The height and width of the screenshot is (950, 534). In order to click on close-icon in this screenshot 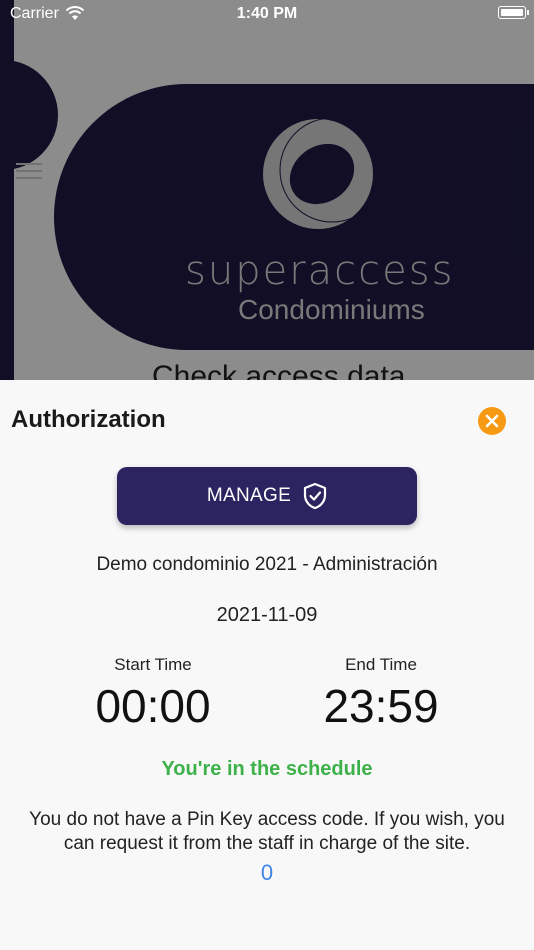, I will do `click(492, 421)`.